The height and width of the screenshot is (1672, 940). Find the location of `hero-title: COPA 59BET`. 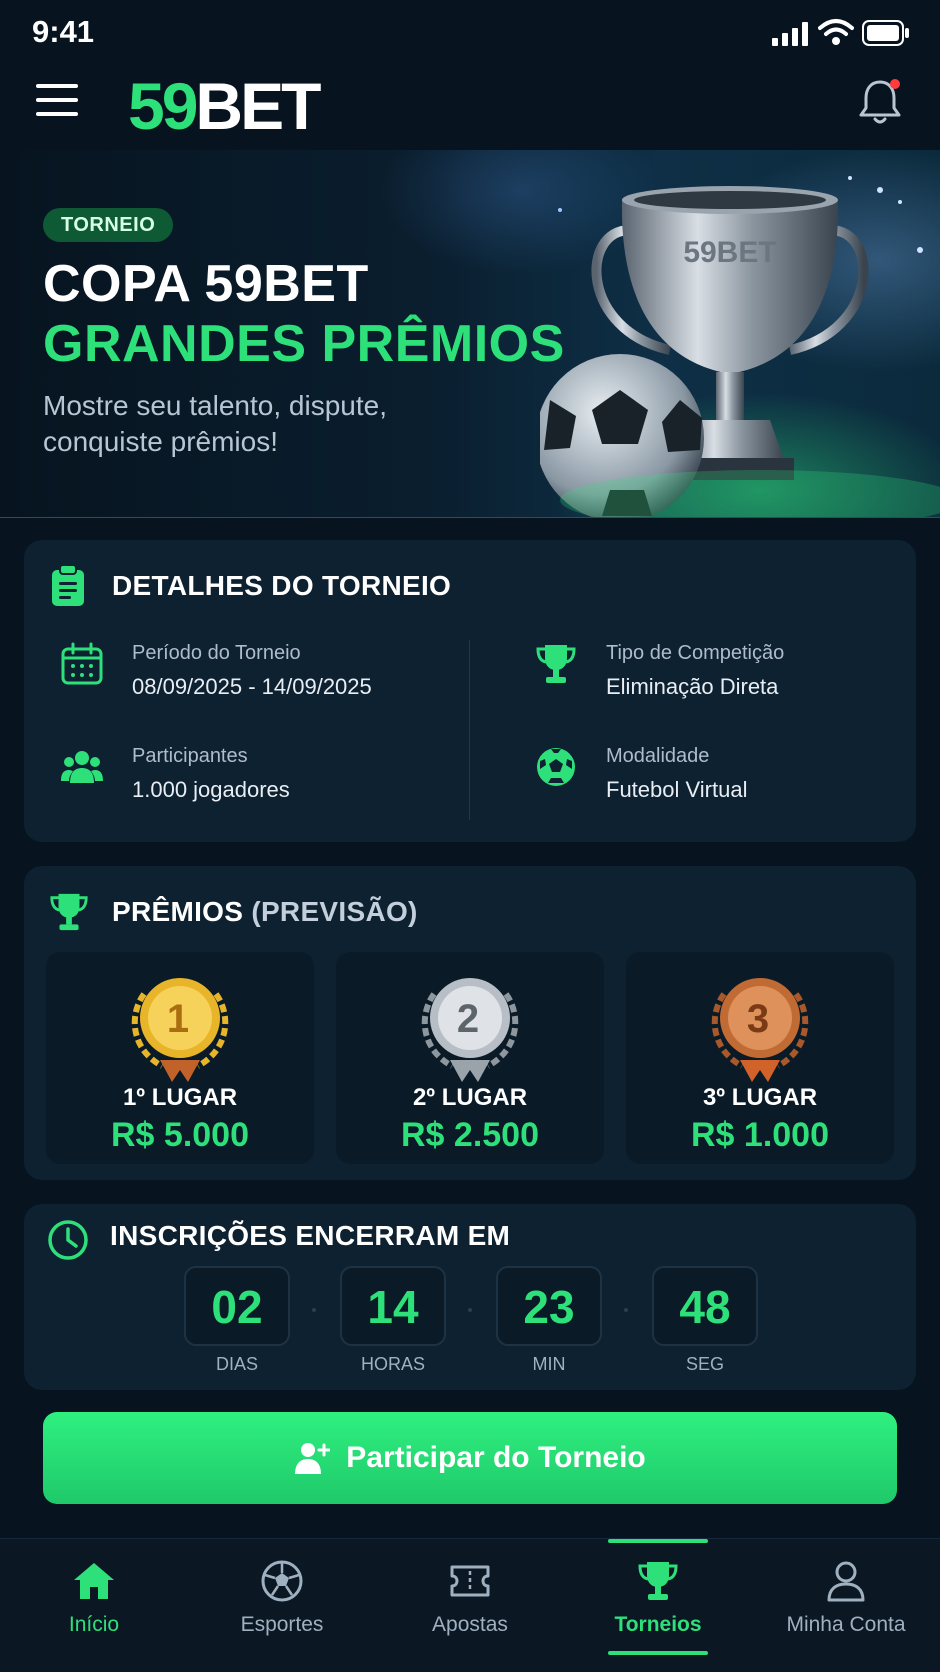

hero-title: COPA 59BET is located at coordinates (206, 284).